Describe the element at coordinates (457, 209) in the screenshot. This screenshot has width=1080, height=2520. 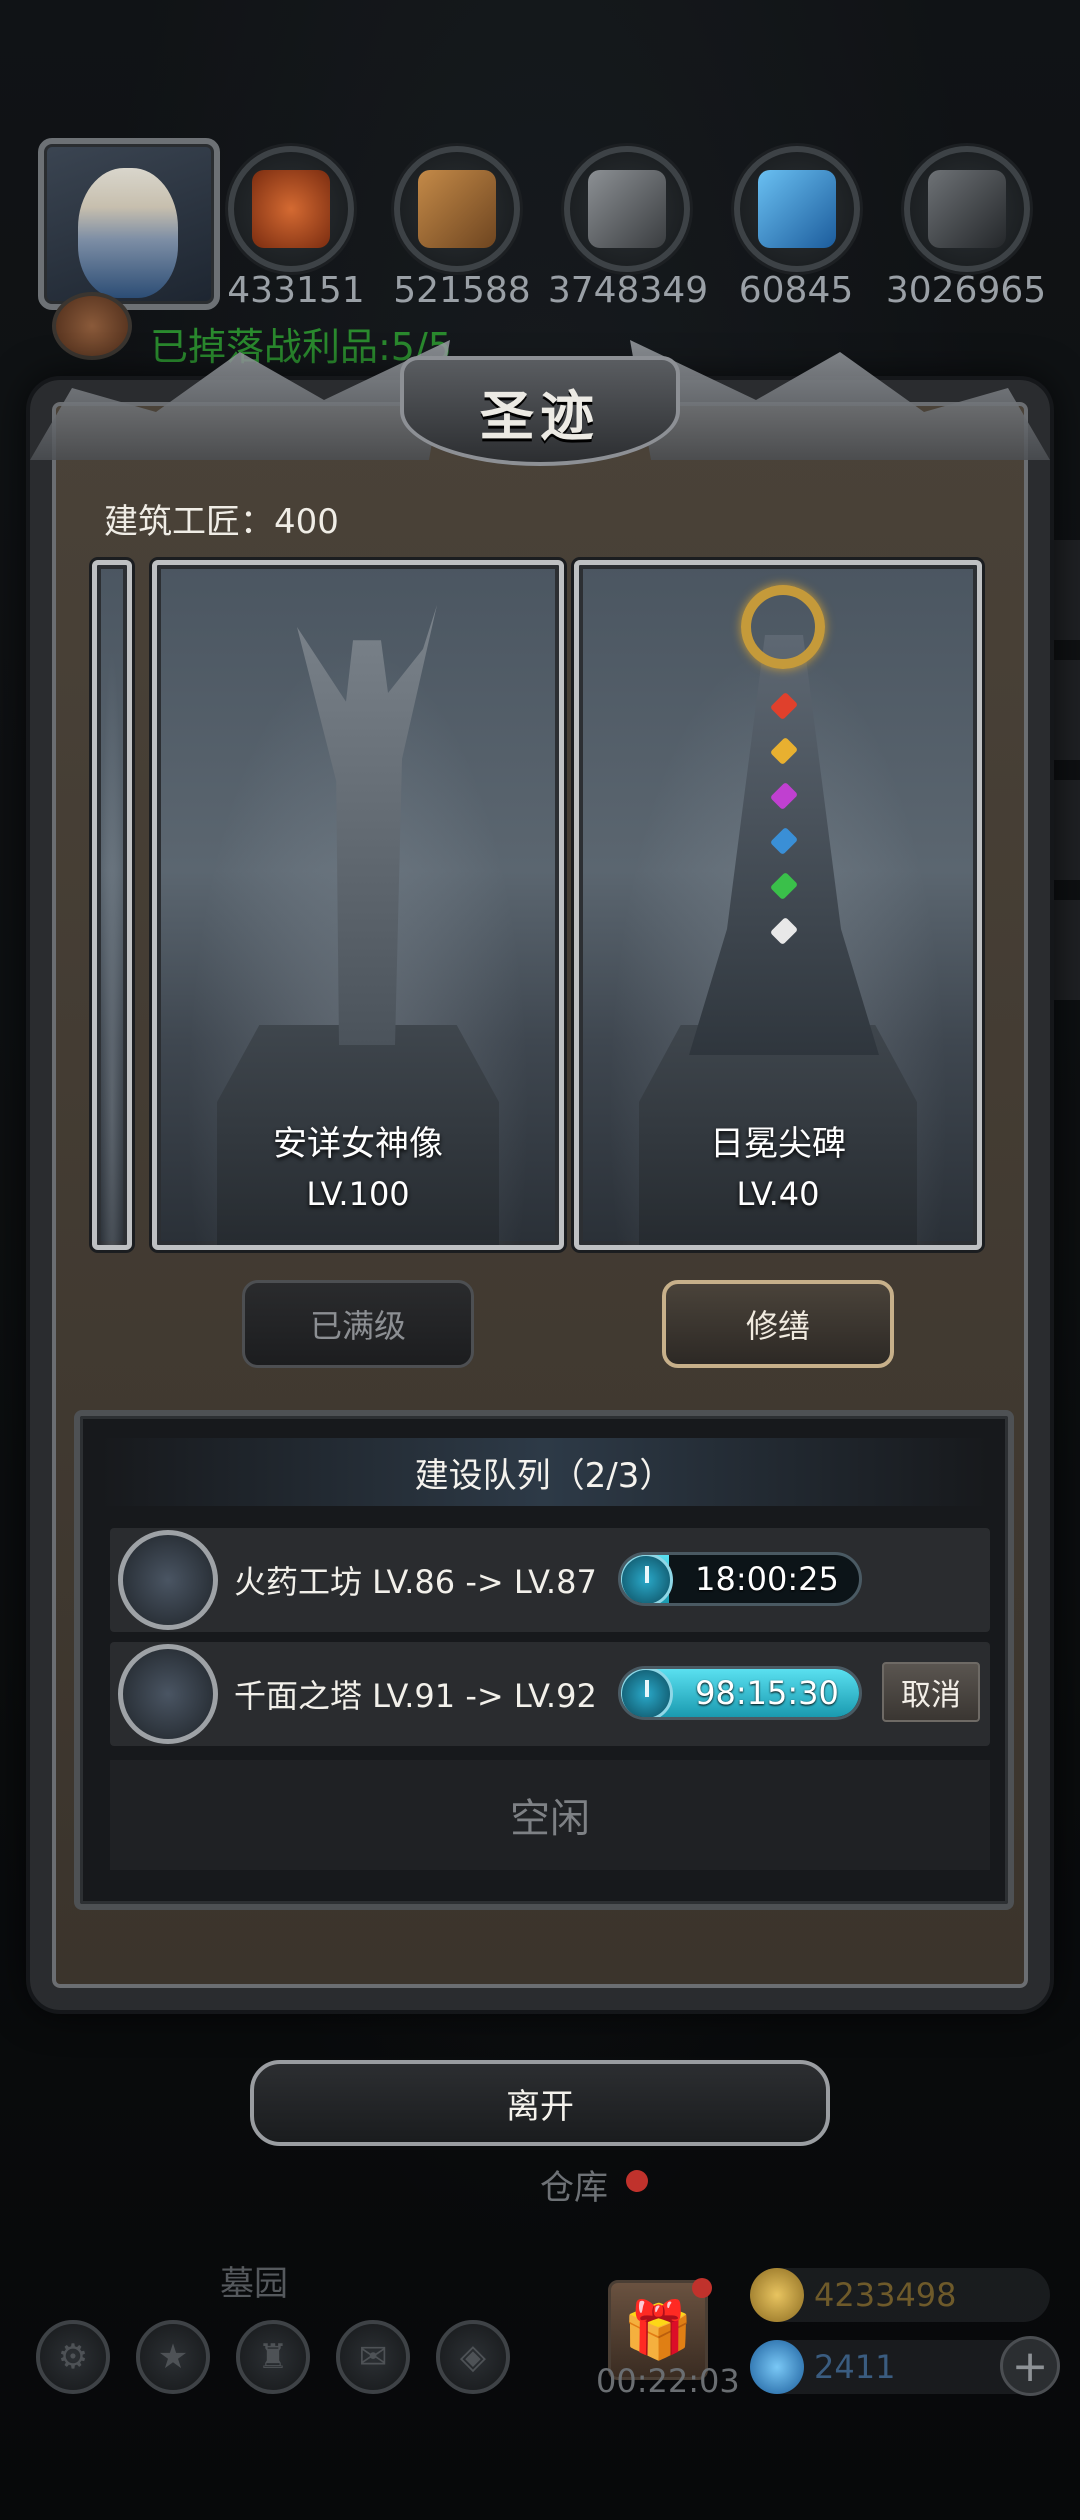
I see `wood-icon` at that location.